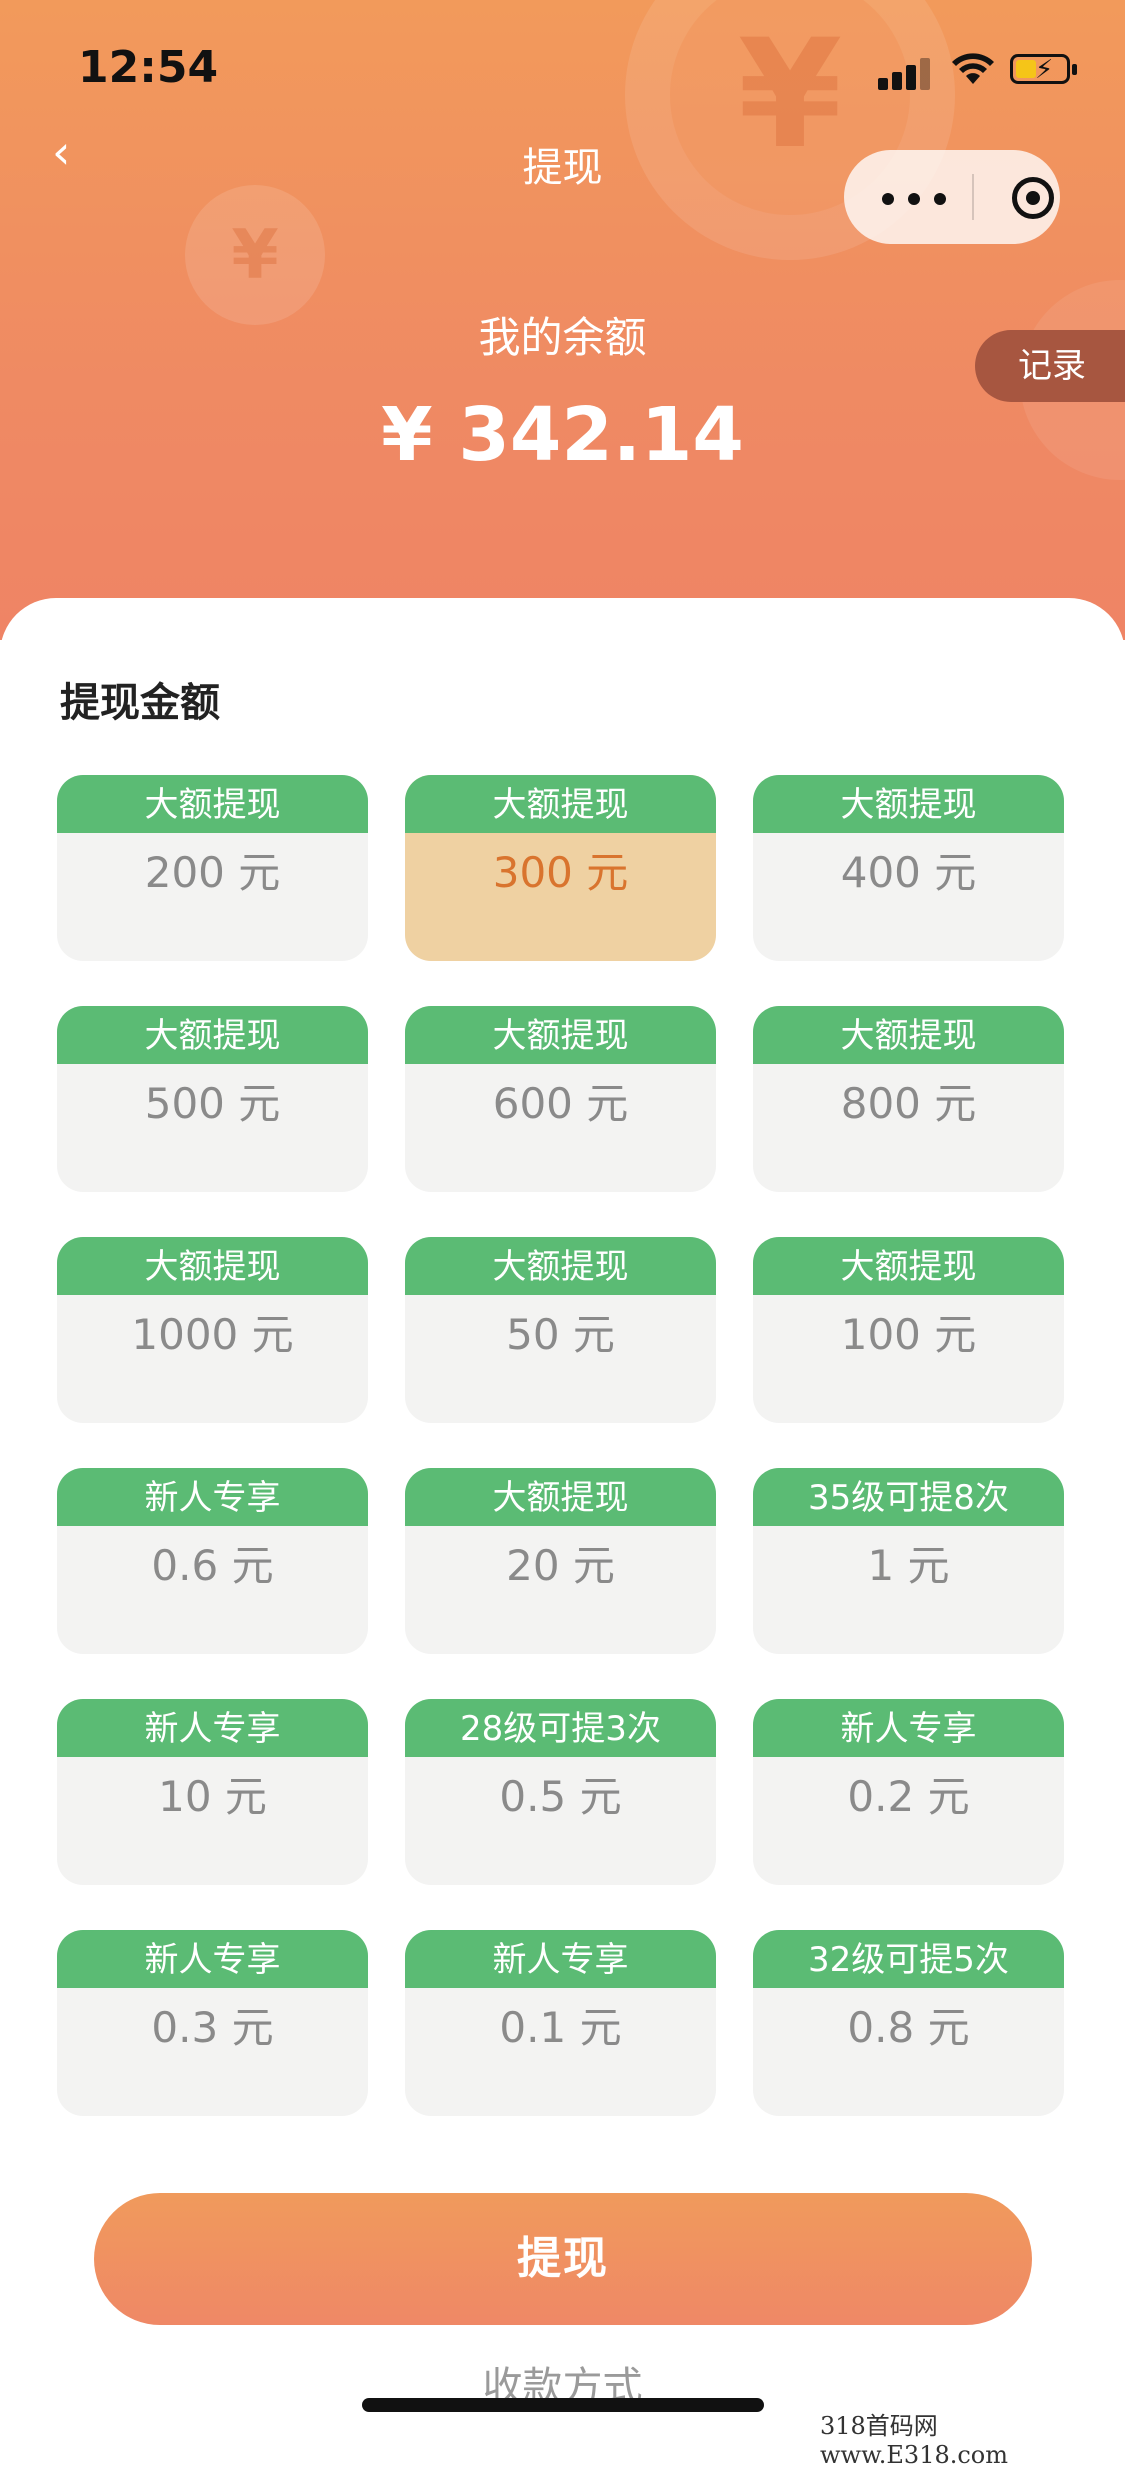 This screenshot has height=2469, width=1125. Describe the element at coordinates (560, 1728) in the screenshot. I see `option-tag: 28级可提3次` at that location.